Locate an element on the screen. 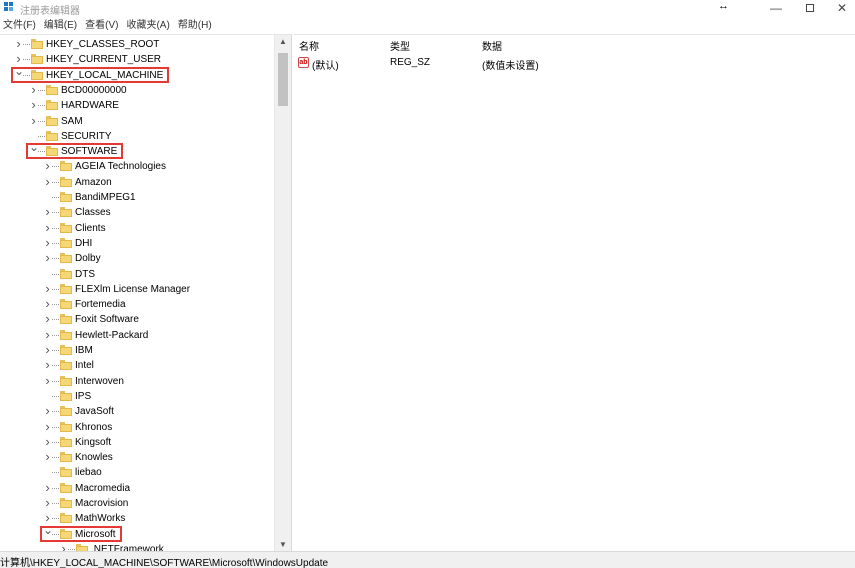 This screenshot has width=855, height=568. column-header-type: 类型 is located at coordinates (400, 45).